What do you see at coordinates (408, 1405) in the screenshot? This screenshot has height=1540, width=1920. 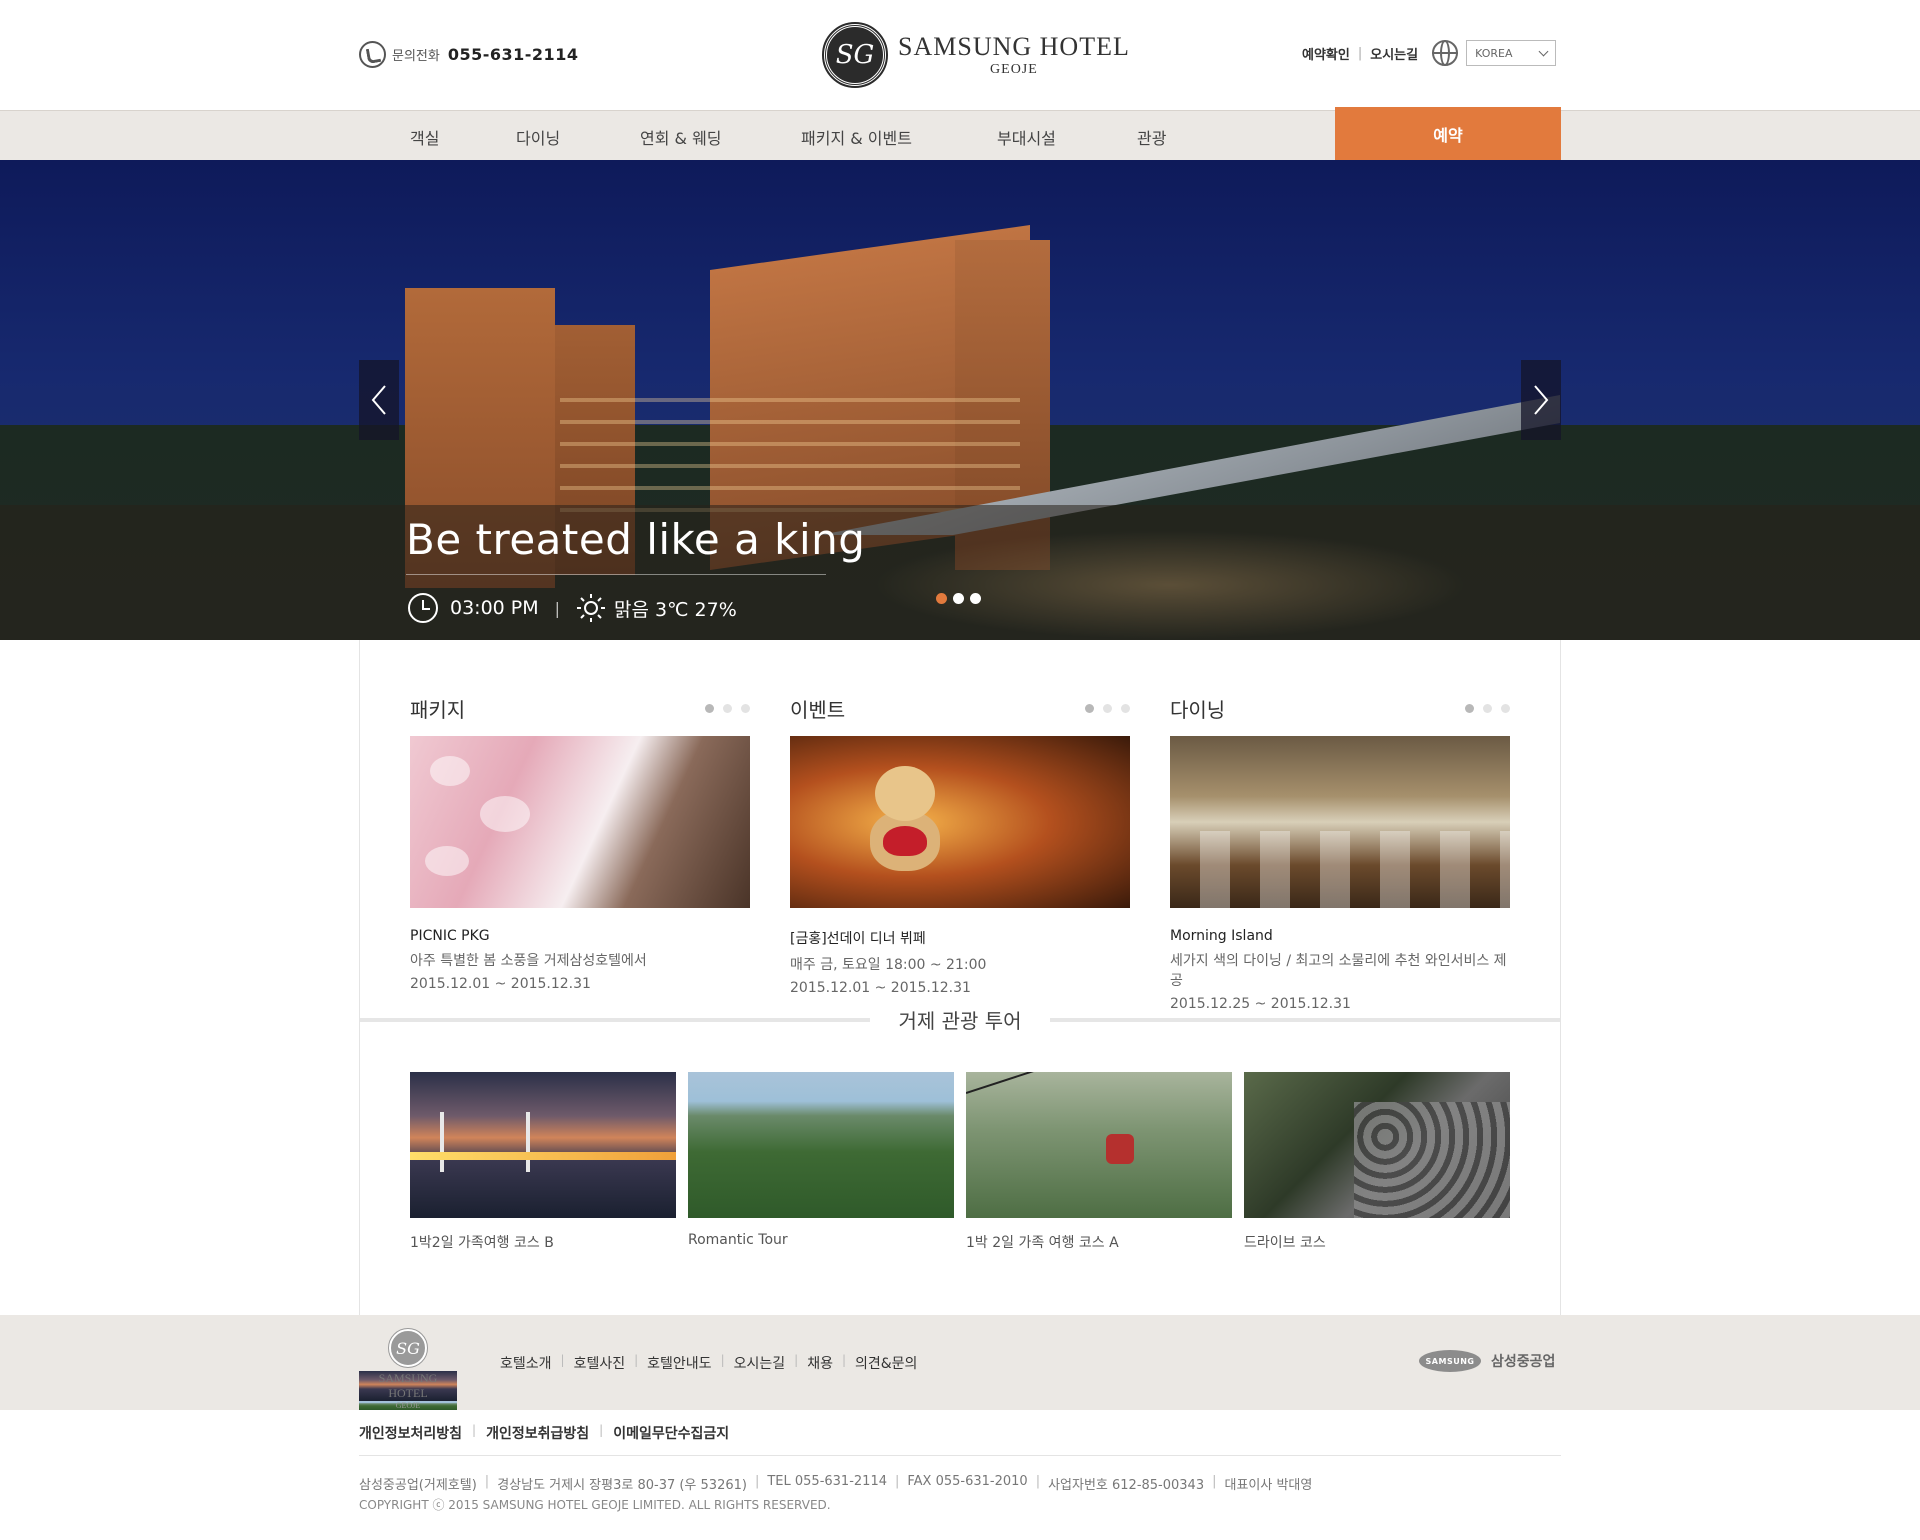 I see `footer-logo-subtitle: GEOJE` at bounding box center [408, 1405].